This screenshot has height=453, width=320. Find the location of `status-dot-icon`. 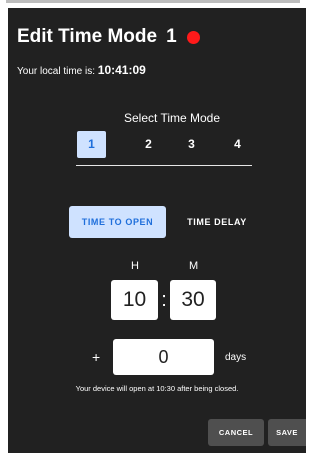

status-dot-icon is located at coordinates (193, 37).